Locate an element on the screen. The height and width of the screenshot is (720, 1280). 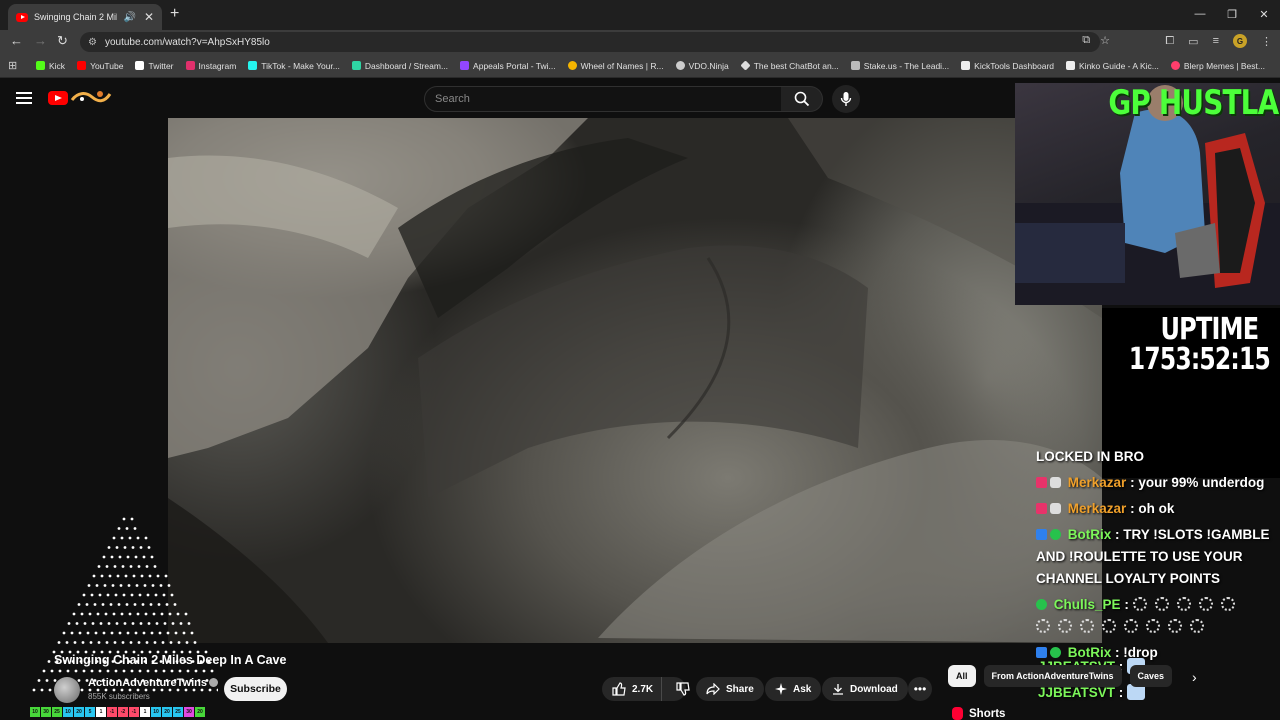
bookmark-label: Instagram is located at coordinates (217, 65).